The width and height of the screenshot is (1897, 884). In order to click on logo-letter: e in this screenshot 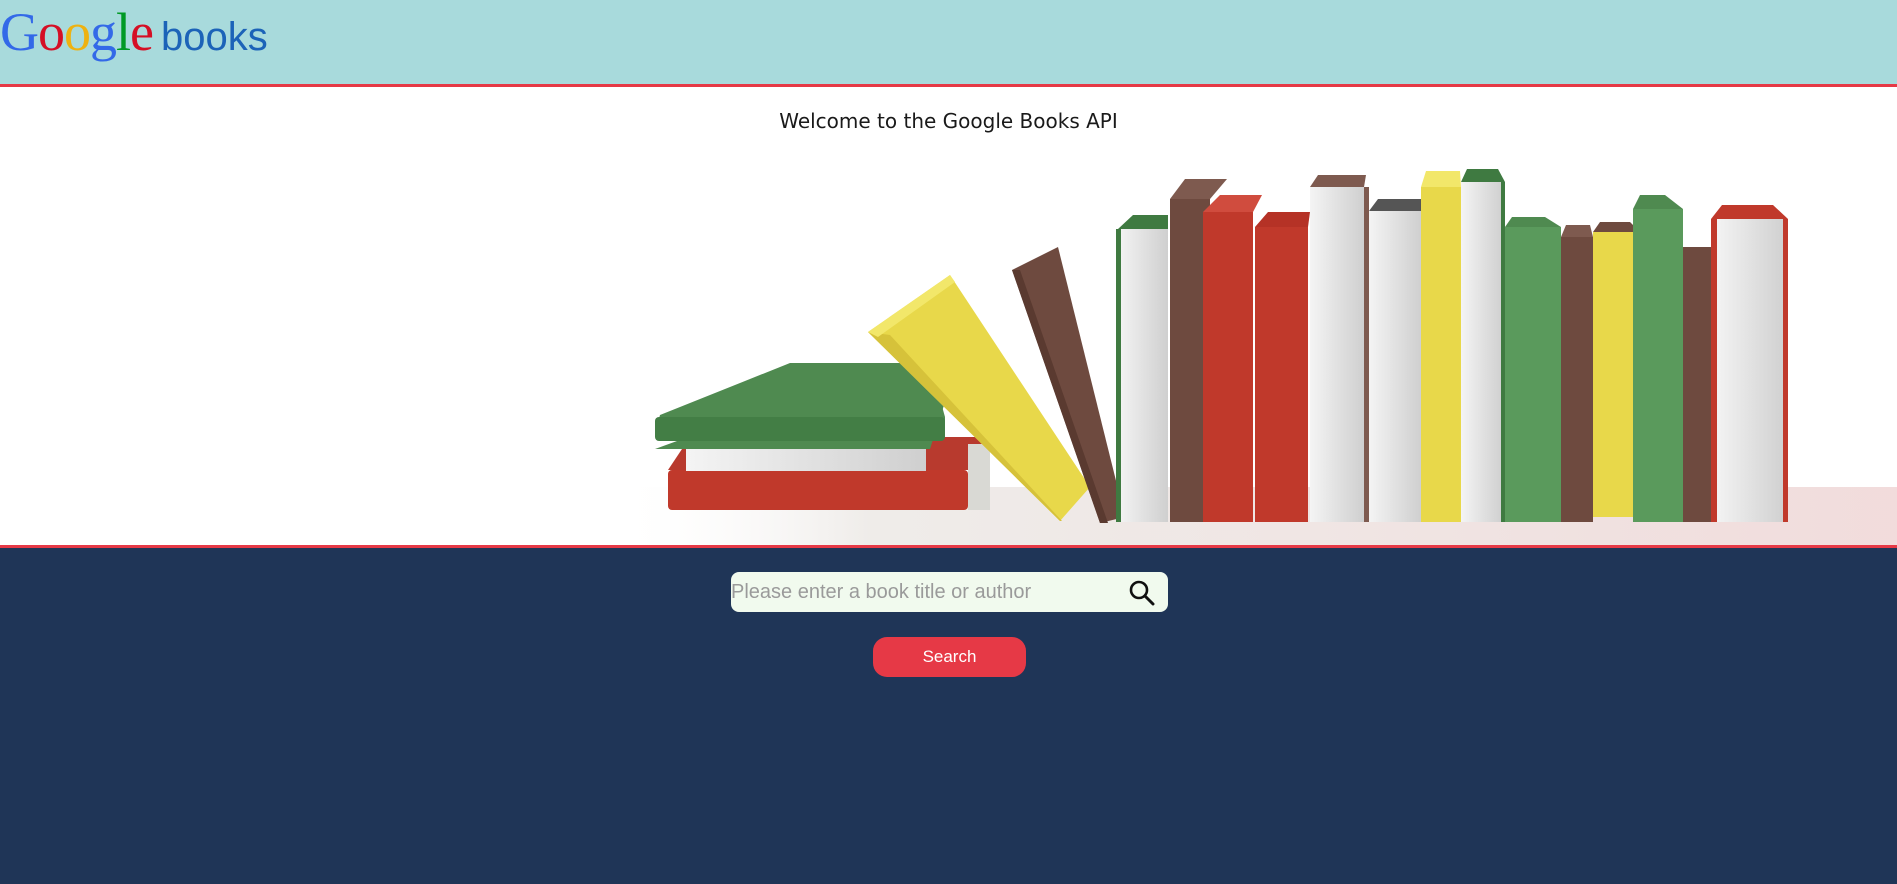, I will do `click(142, 32)`.